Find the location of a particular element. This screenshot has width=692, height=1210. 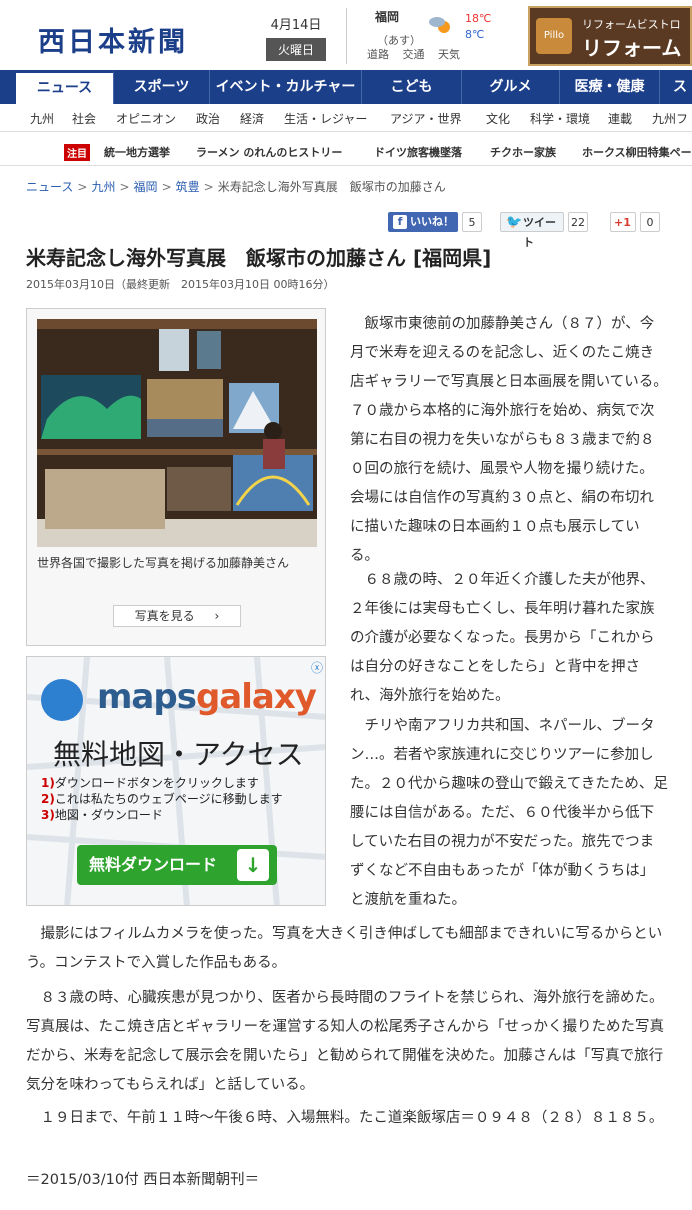

breadcrumb-fukuoka: 福岡 is located at coordinates (146, 187).